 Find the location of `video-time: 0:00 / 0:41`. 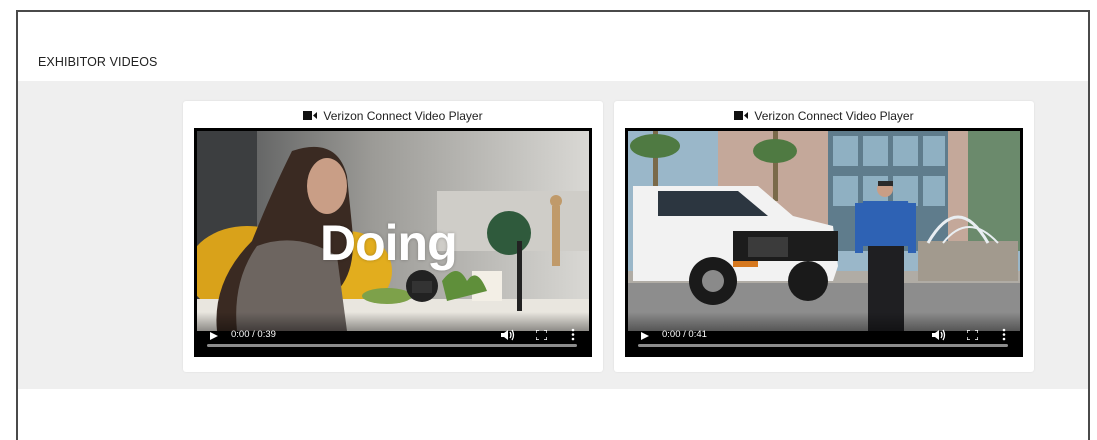

video-time: 0:00 / 0:41 is located at coordinates (684, 334).